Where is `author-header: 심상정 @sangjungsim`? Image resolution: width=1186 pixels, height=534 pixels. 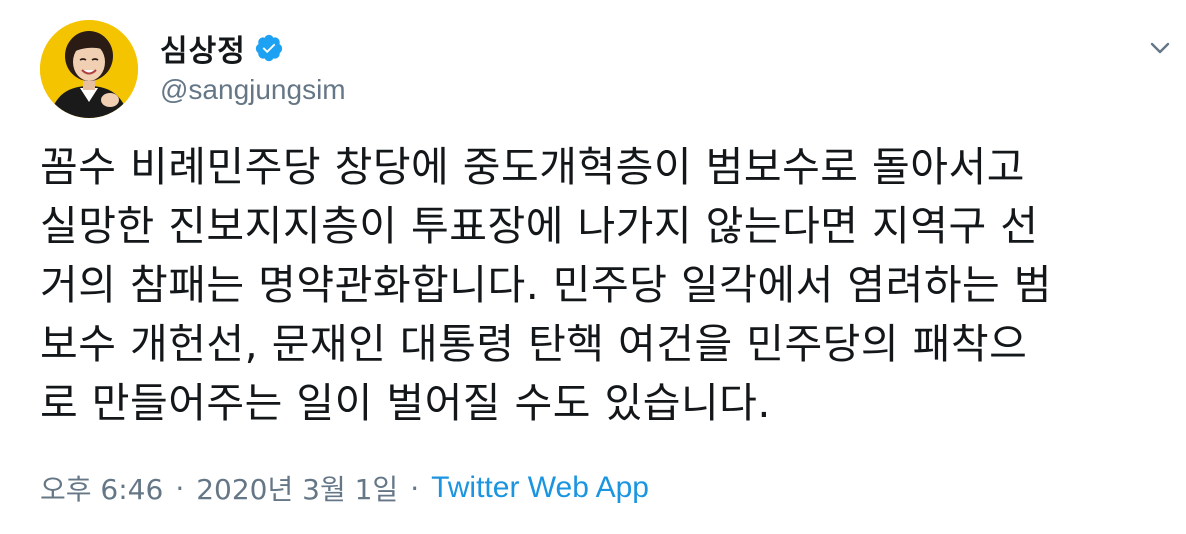 author-header: 심상정 @sangjungsim is located at coordinates (253, 67).